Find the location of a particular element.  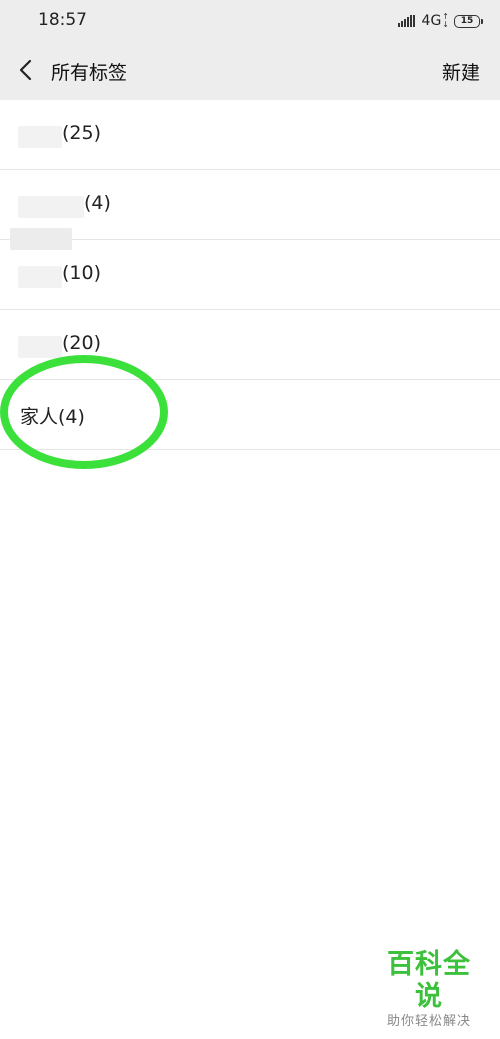

battery-icon: 15 is located at coordinates (468, 21).